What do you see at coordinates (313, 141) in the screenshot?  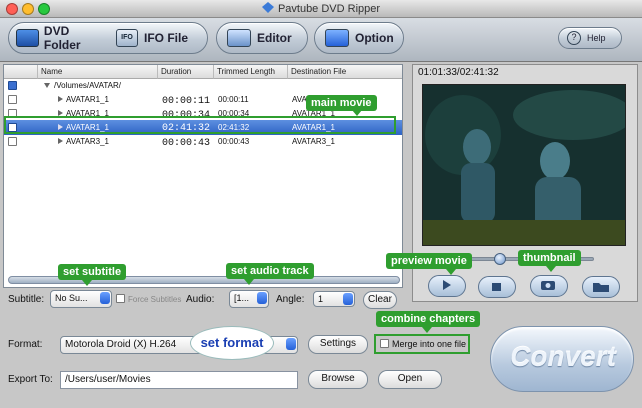 I see `row-destination: AVATAR3_1` at bounding box center [313, 141].